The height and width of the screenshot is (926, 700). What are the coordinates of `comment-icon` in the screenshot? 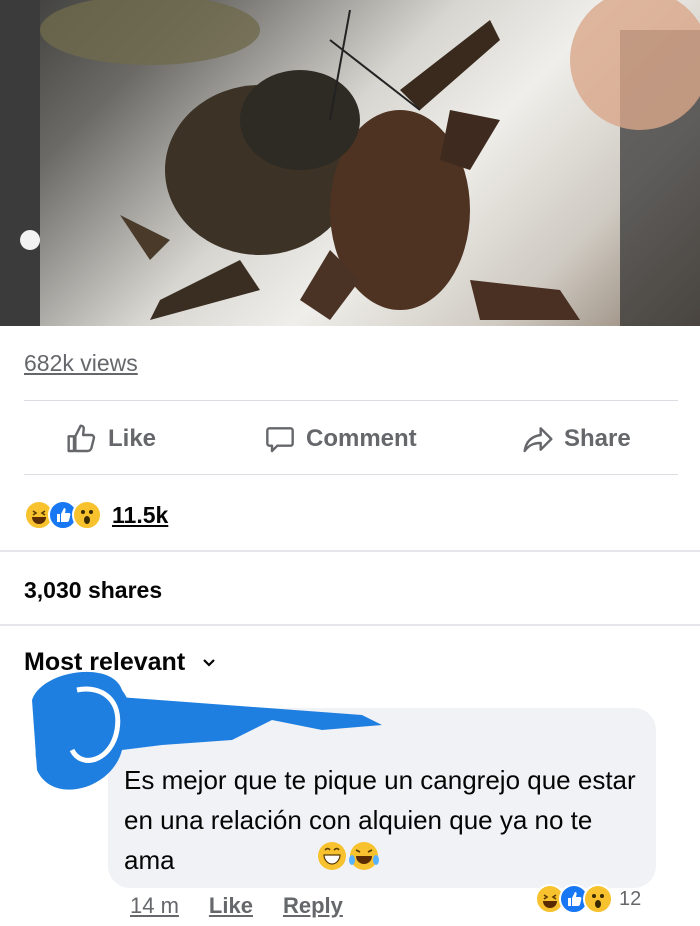 It's located at (280, 440).